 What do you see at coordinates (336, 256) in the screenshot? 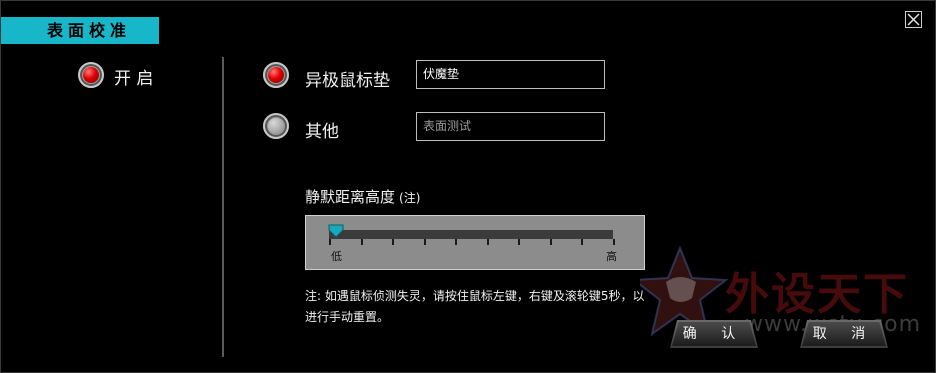
I see `slider-low-label: 低` at bounding box center [336, 256].